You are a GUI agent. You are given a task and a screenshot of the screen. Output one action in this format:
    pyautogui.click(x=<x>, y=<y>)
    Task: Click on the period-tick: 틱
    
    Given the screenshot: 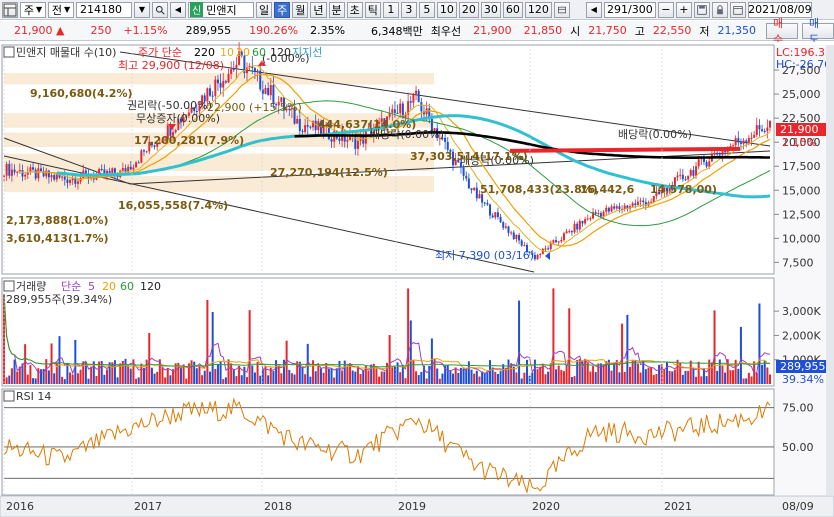 What is the action you would take?
    pyautogui.click(x=372, y=9)
    